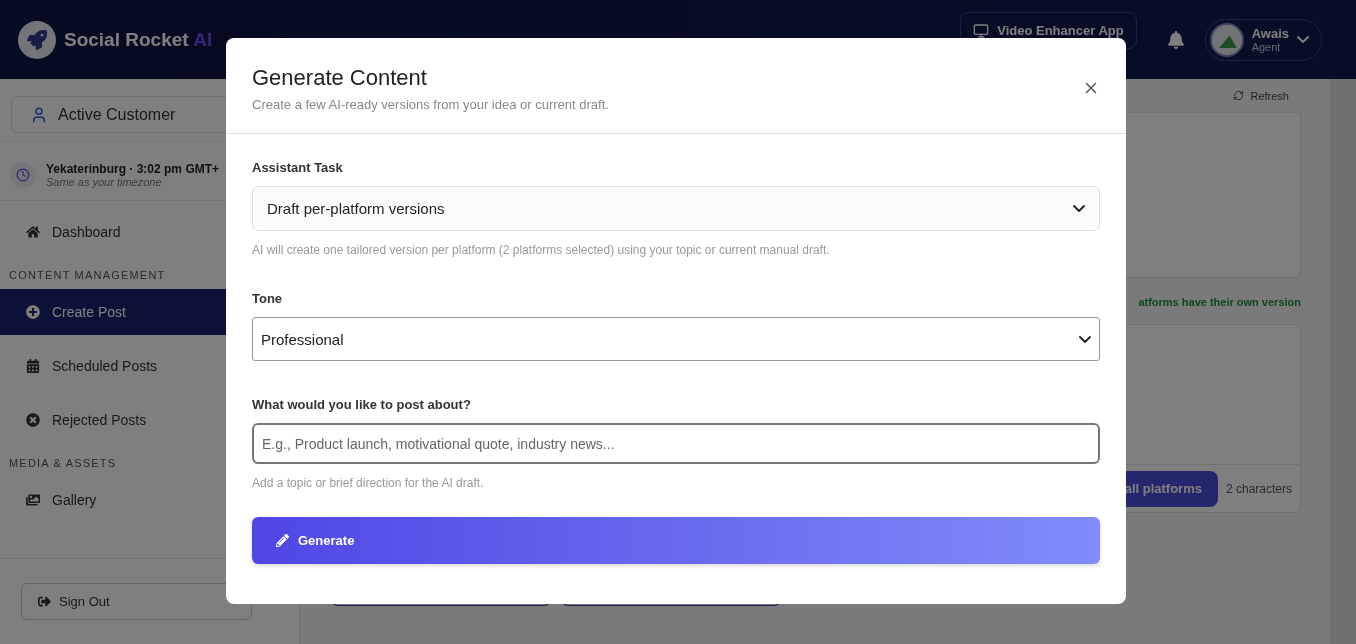 Image resolution: width=1356 pixels, height=644 pixels. What do you see at coordinates (298, 167) in the screenshot?
I see `field-label: Assistant Task` at bounding box center [298, 167].